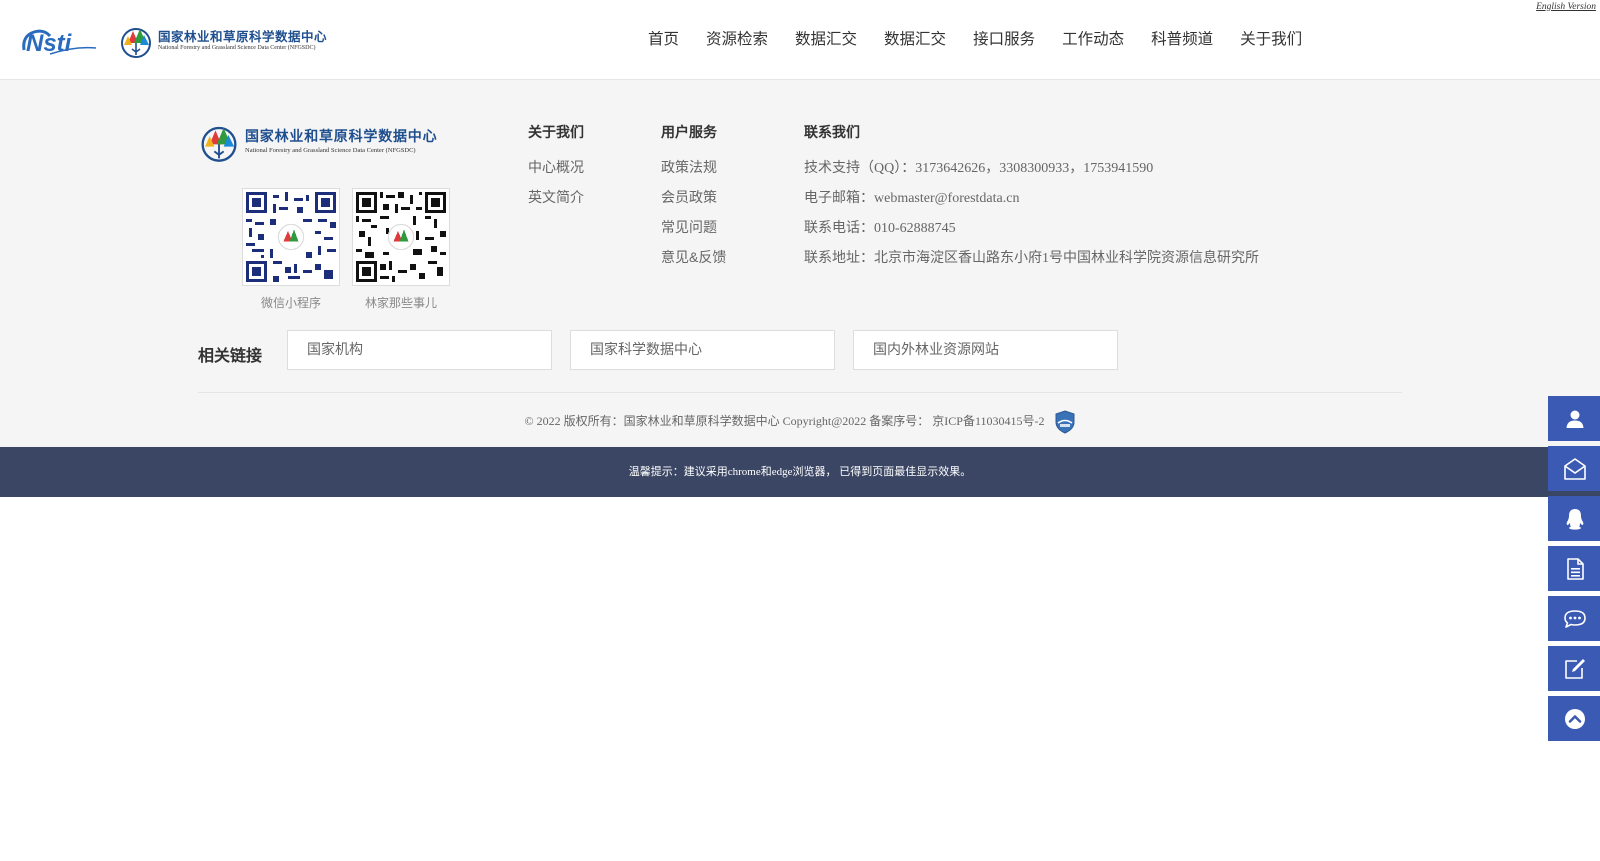 The height and width of the screenshot is (861, 1600). I want to click on contact-address: 联系地址：北京市海淀区香山路东小府1号中国林业科学院资源信息研究所, so click(1031, 258).